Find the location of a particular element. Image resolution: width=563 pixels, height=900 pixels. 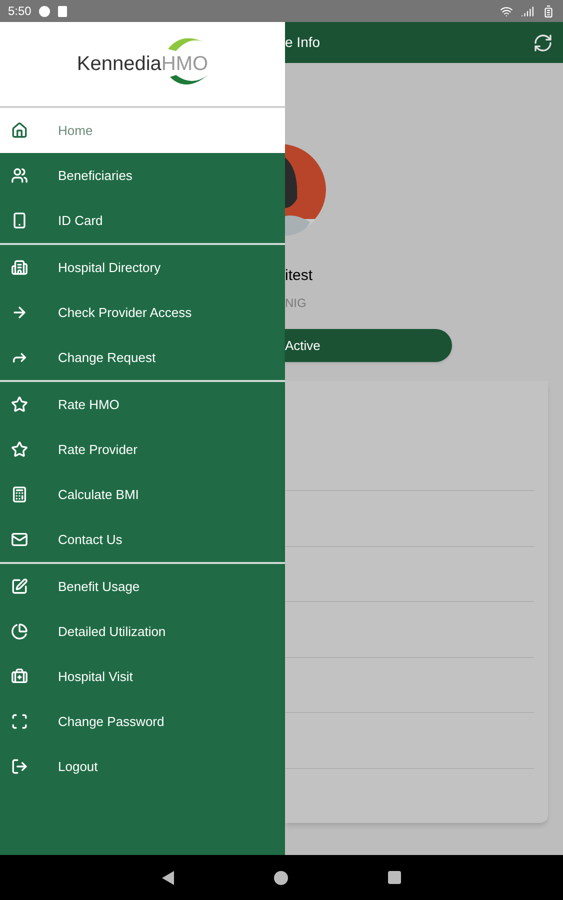

people-icon is located at coordinates (19, 175).